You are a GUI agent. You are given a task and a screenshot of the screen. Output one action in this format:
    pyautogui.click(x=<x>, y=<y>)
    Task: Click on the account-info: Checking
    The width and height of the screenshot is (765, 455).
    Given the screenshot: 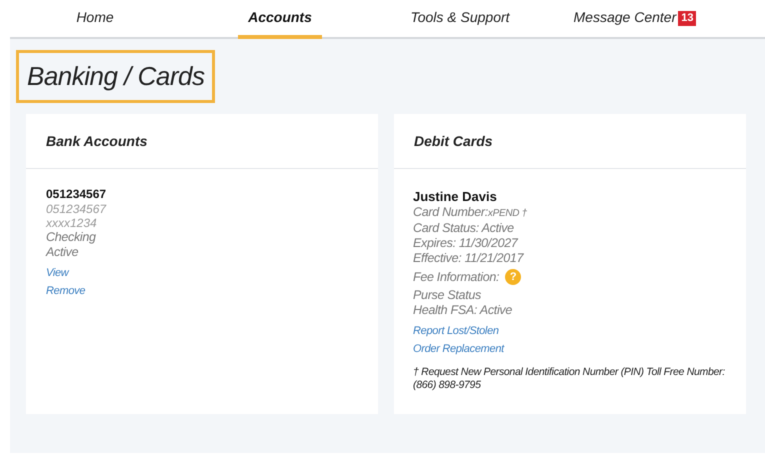 What is the action you would take?
    pyautogui.click(x=71, y=237)
    